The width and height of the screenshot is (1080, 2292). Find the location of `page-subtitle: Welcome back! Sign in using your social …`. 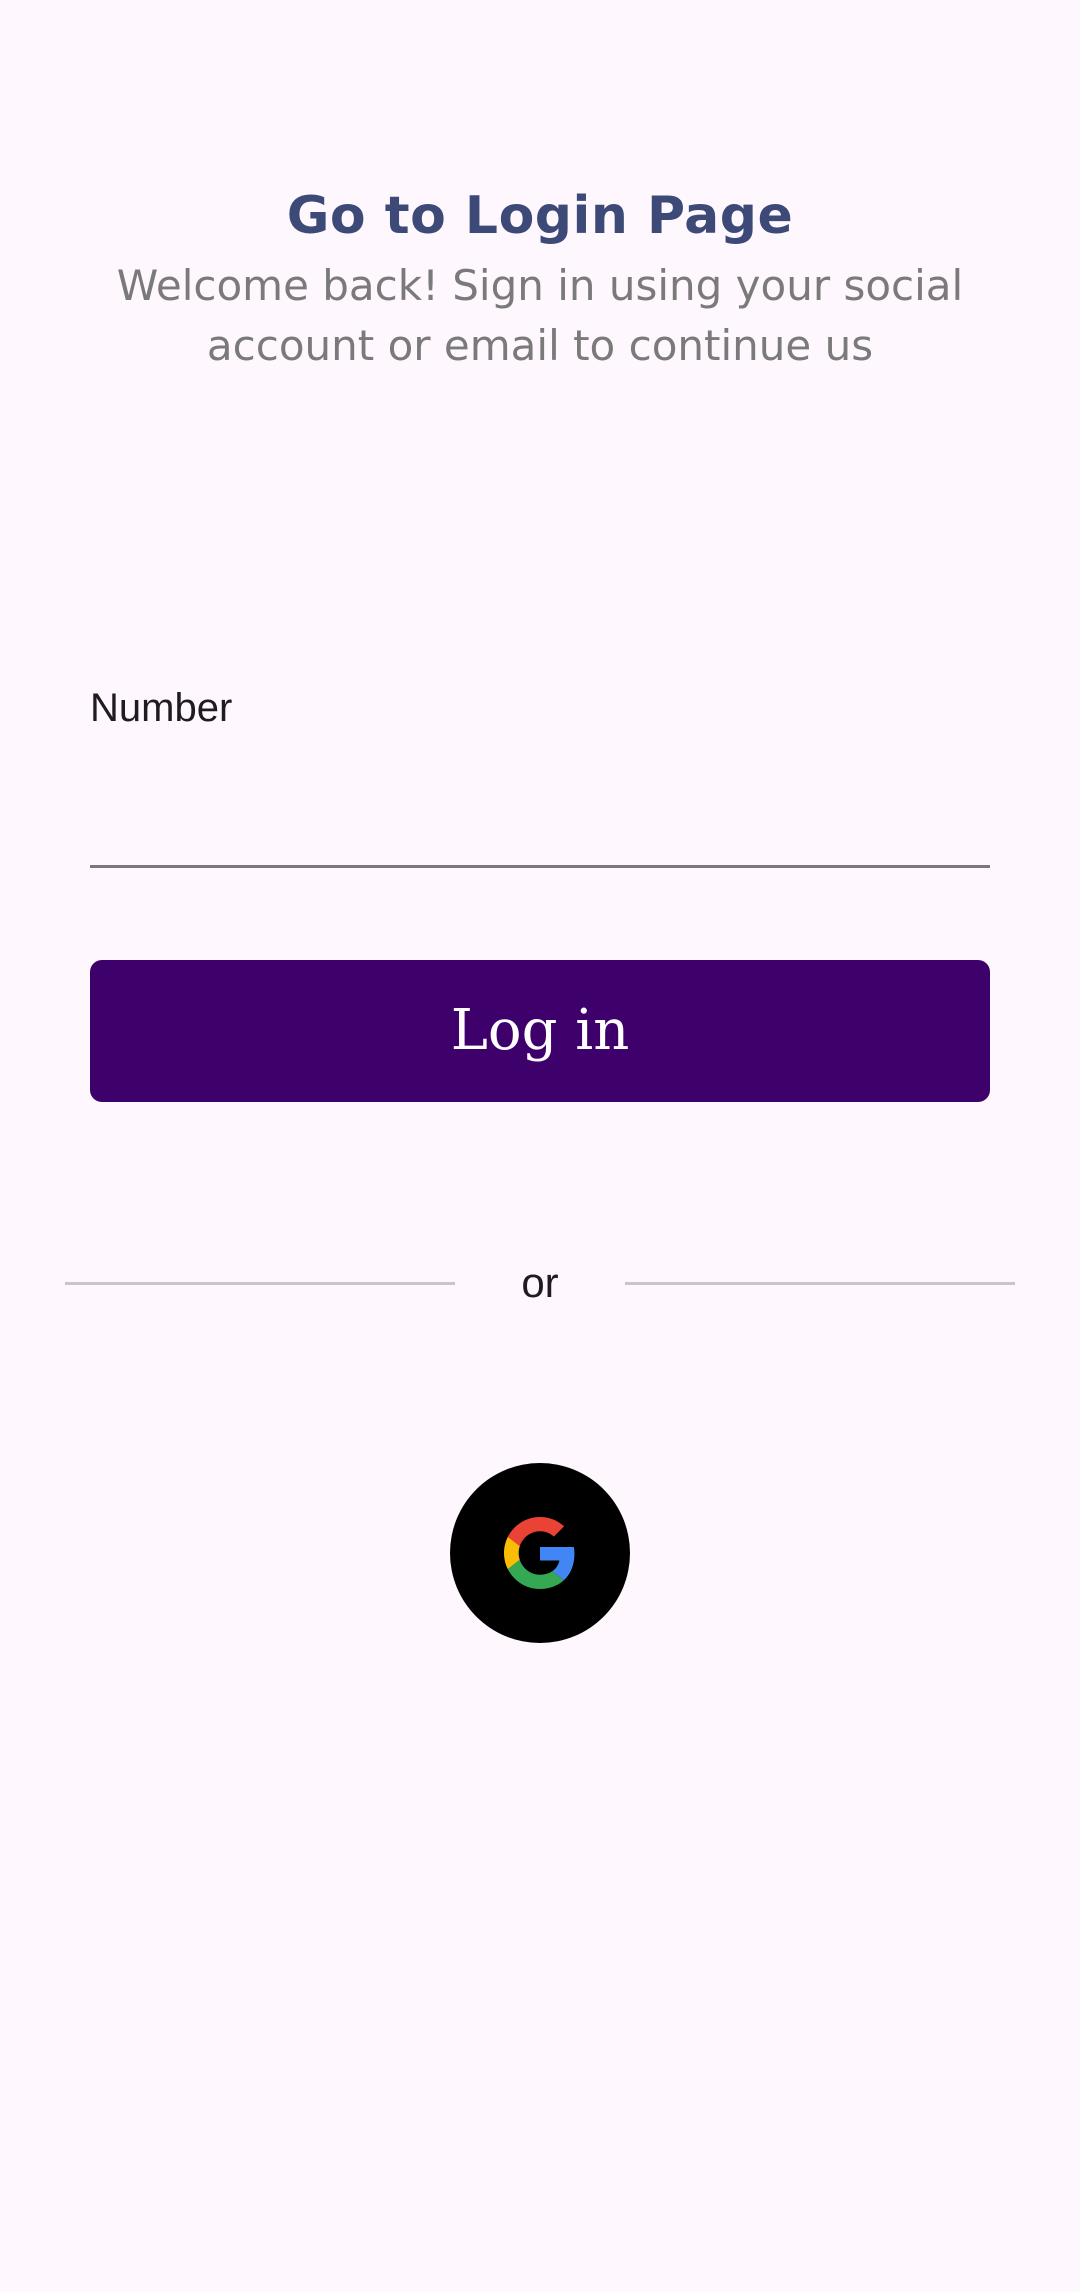

page-subtitle: Welcome back! Sign in using your social … is located at coordinates (540, 315).